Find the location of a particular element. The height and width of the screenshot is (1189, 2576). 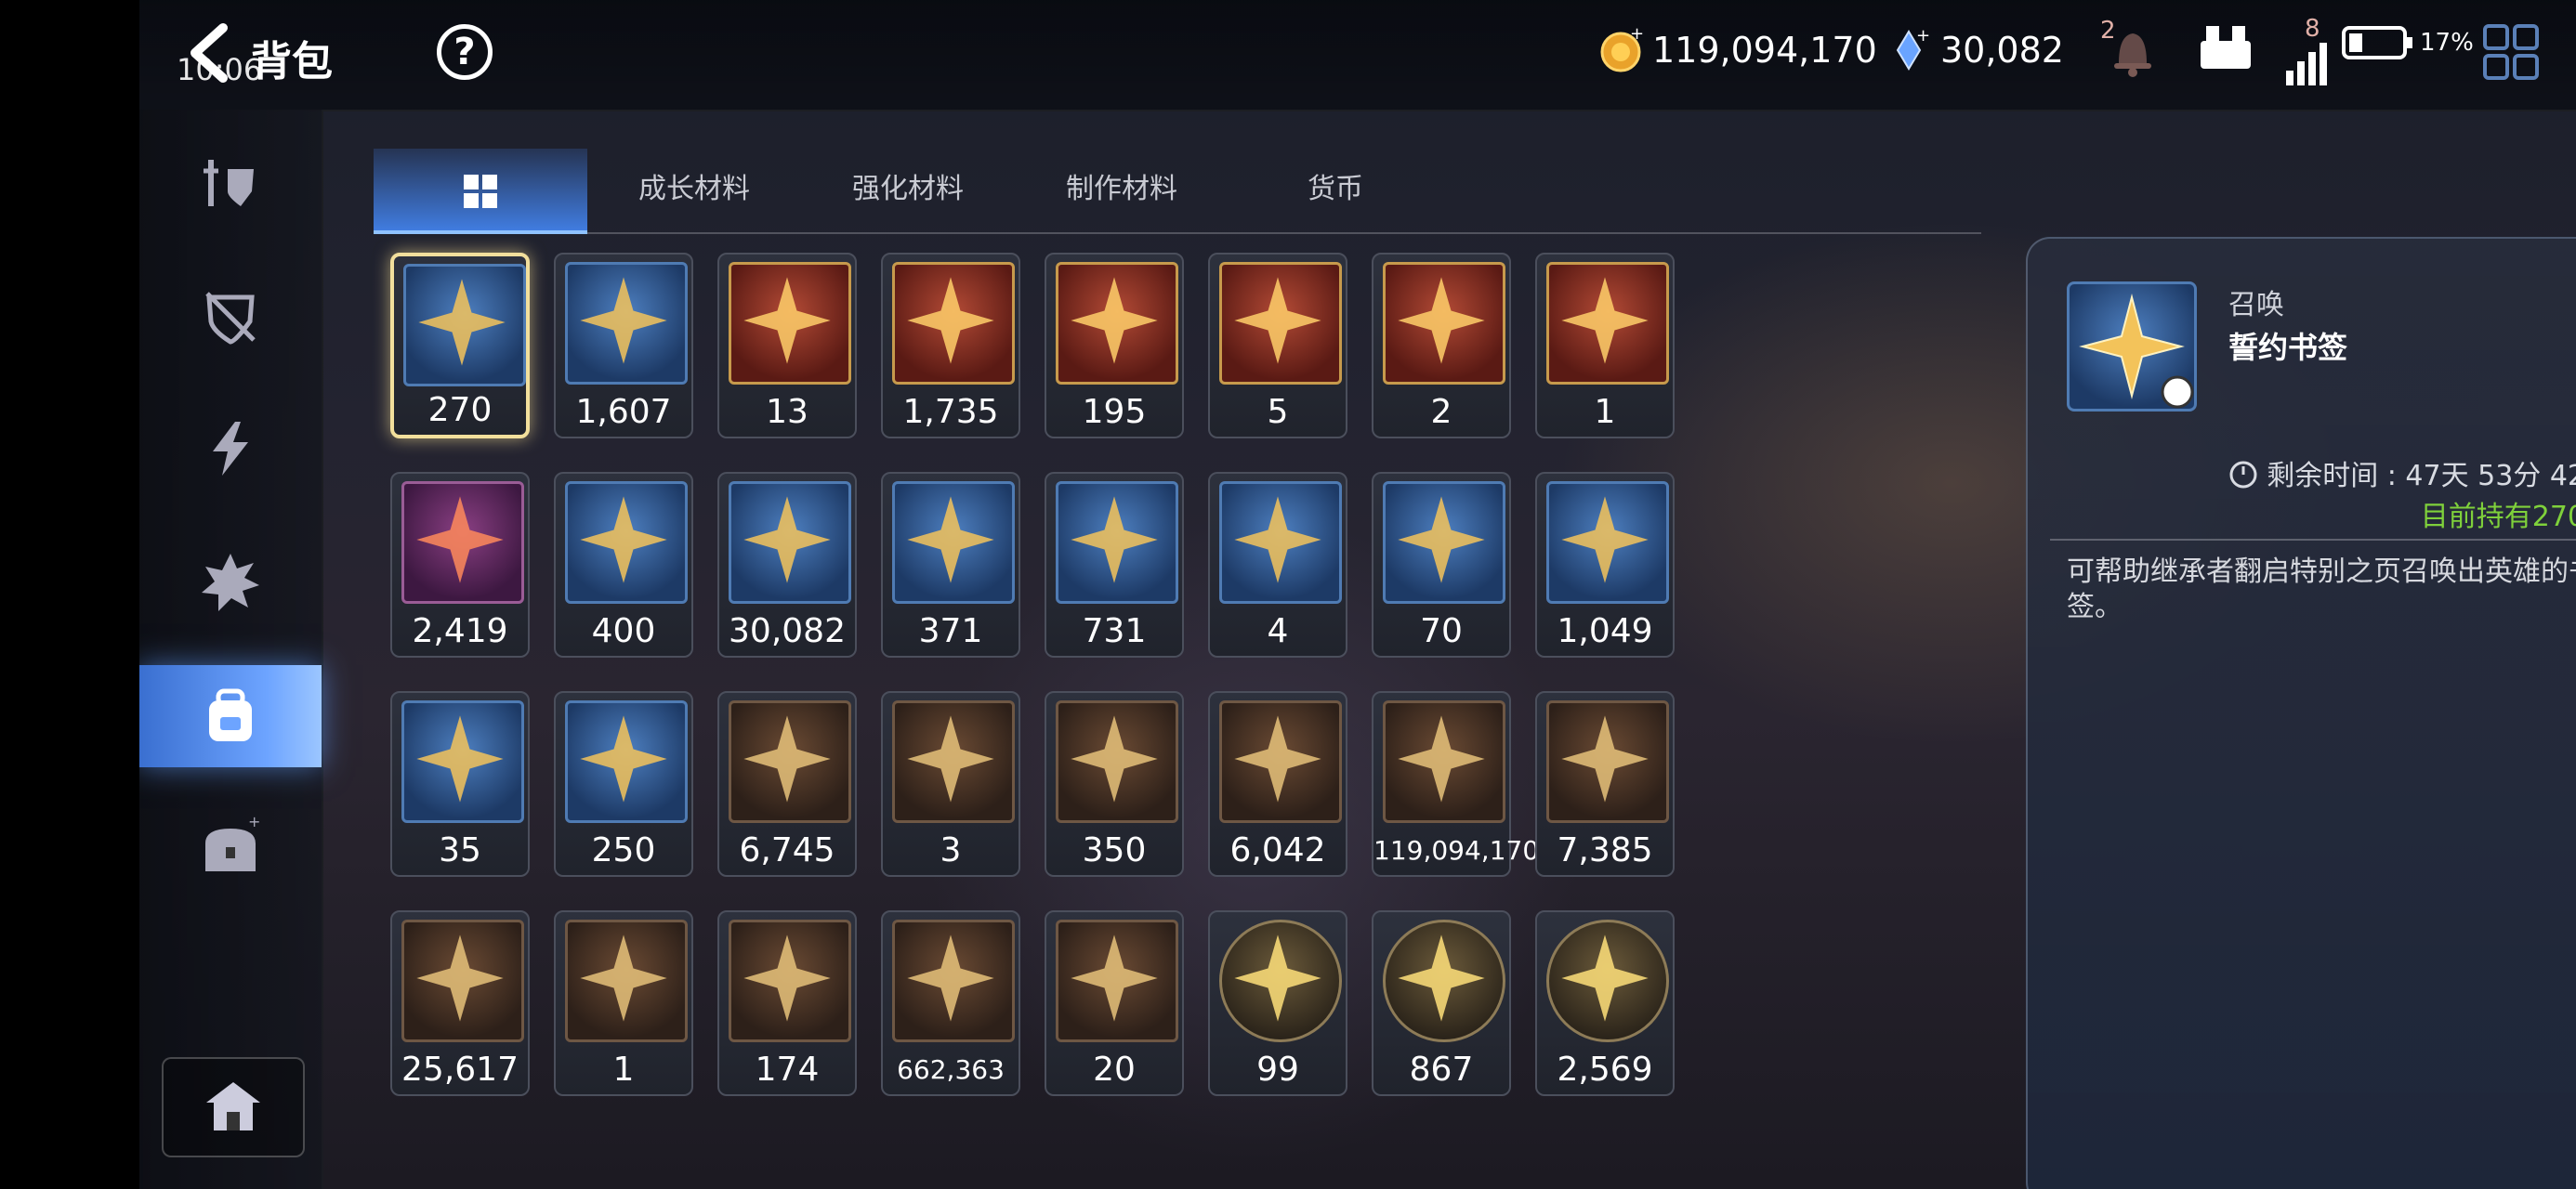

inventory-slot: 2,569 is located at coordinates (1605, 1003).